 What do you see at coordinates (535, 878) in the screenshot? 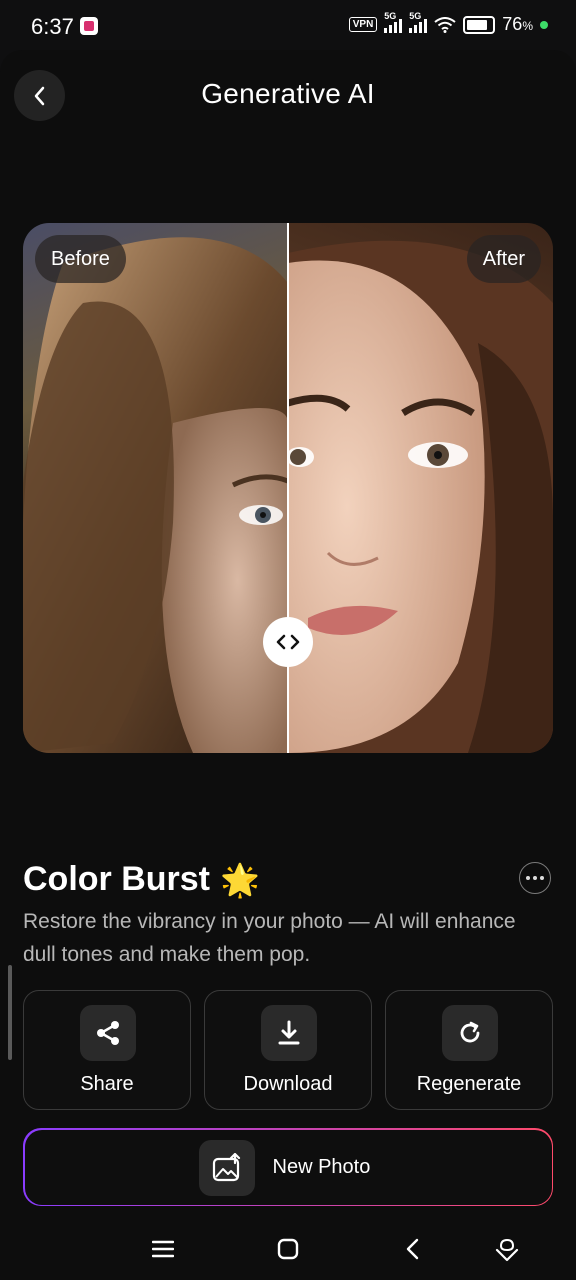
I see `more-options-button` at bounding box center [535, 878].